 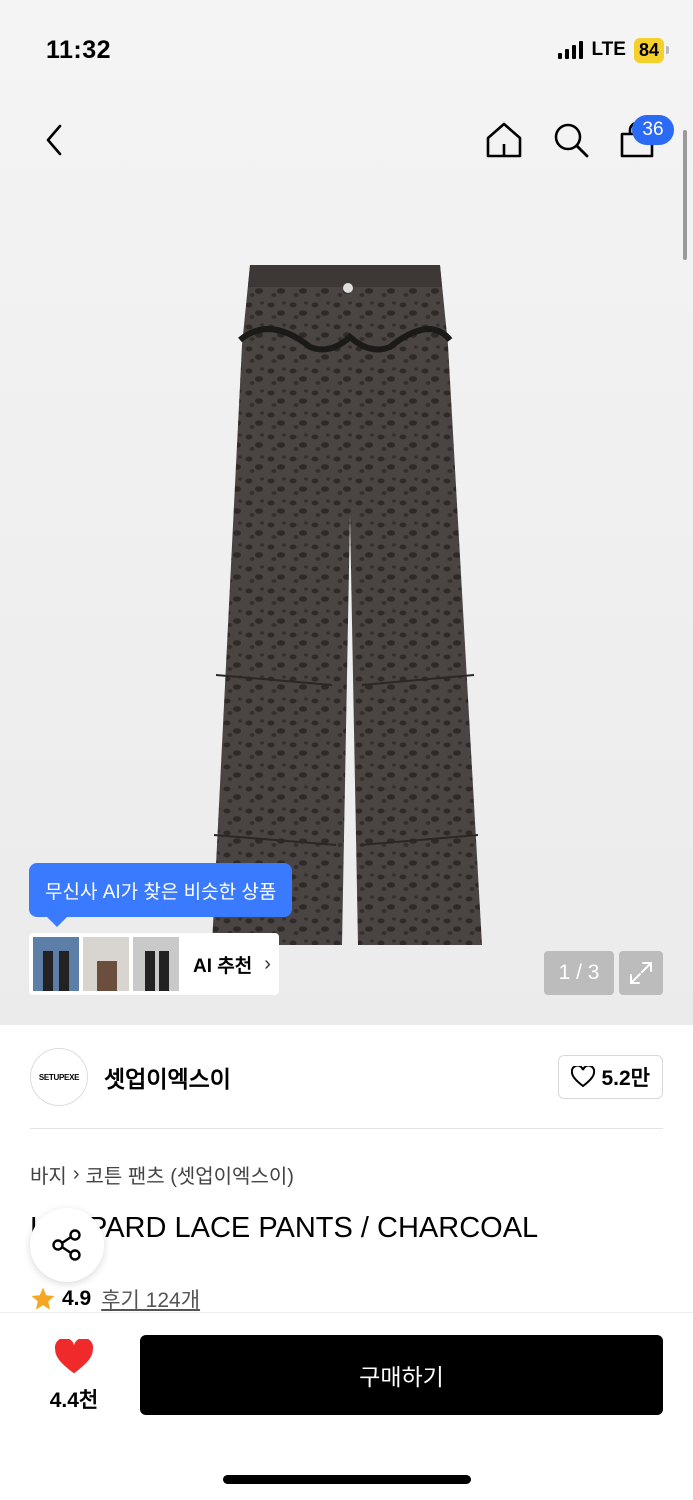 What do you see at coordinates (79, 49) in the screenshot?
I see `status-time: 11:32` at bounding box center [79, 49].